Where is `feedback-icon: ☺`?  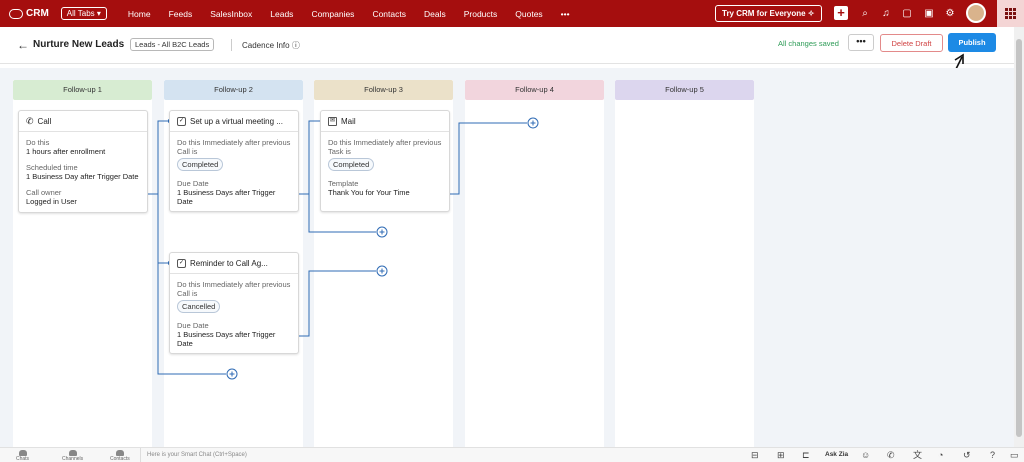
feedback-icon: ☺ is located at coordinates (865, 455).